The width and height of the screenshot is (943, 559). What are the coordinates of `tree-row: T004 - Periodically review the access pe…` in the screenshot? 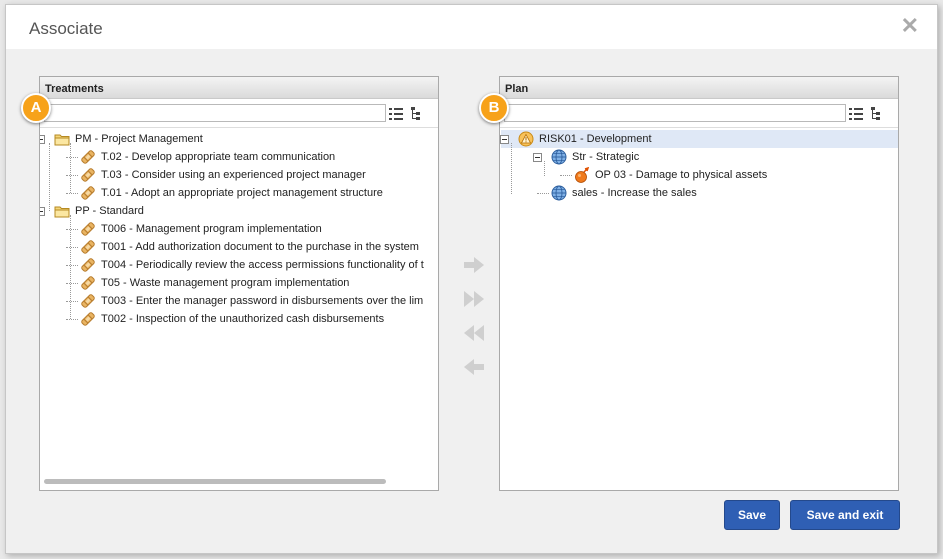 It's located at (239, 265).